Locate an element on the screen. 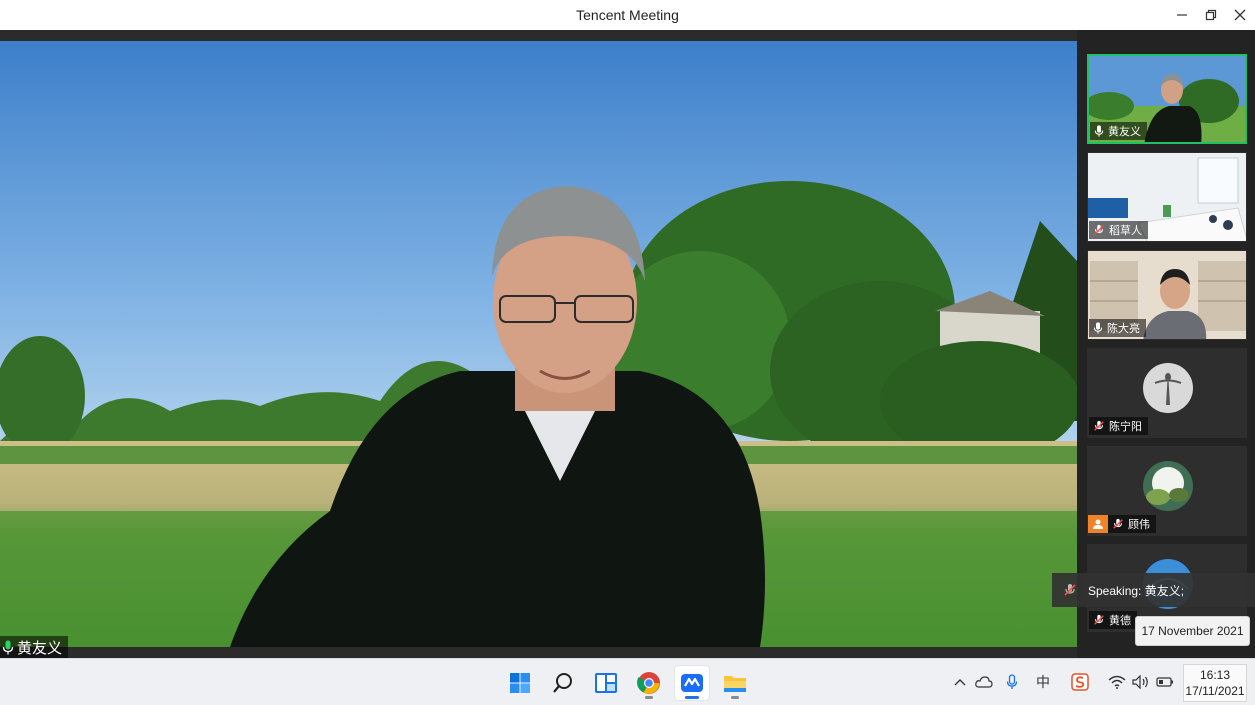  volume-button is located at coordinates (1141, 682).